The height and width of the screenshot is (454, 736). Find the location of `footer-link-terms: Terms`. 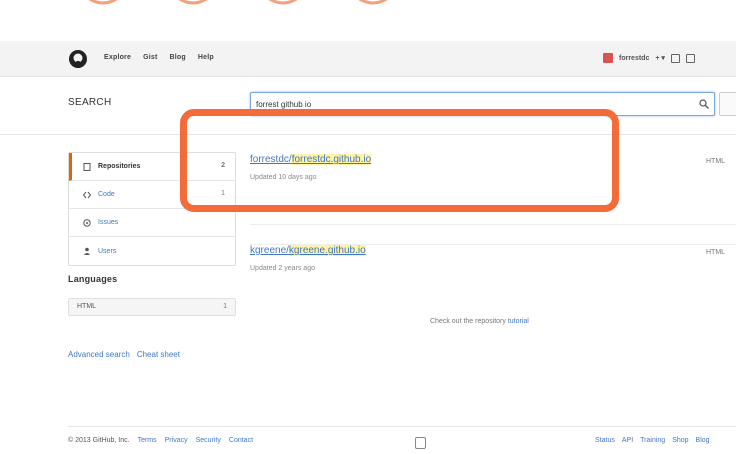

footer-link-terms: Terms is located at coordinates (147, 440).